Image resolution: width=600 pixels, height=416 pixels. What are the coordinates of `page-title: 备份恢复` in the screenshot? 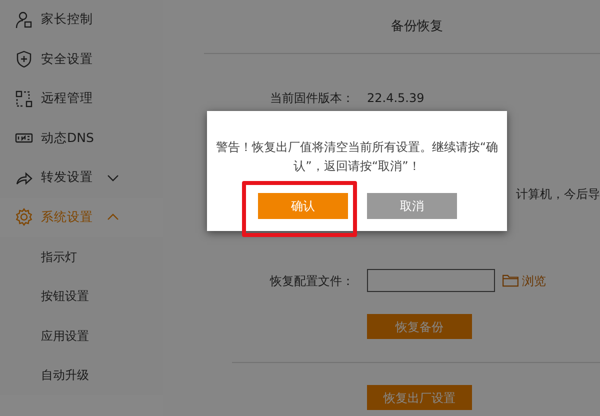 It's located at (417, 27).